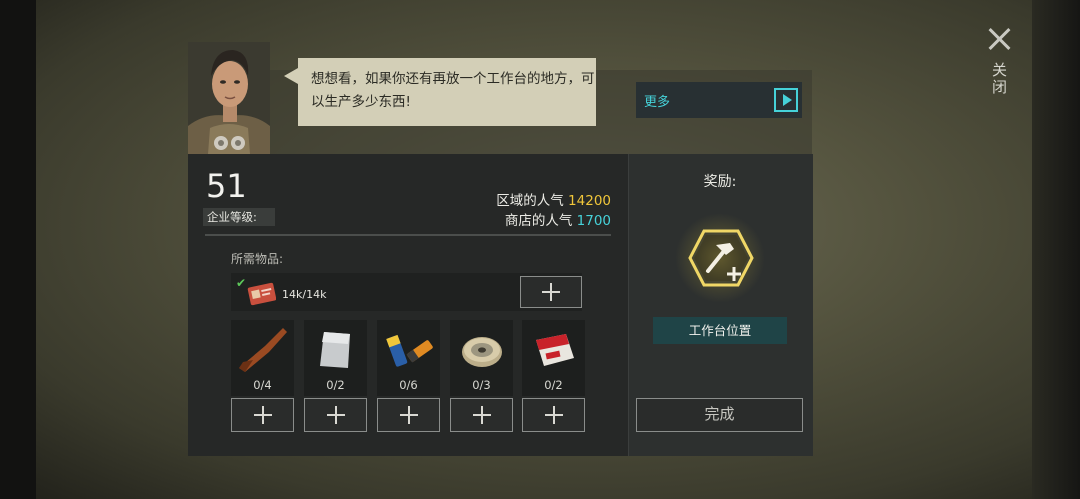 This screenshot has height=499, width=1080. What do you see at coordinates (720, 182) in the screenshot?
I see `reward-title: 奖励:` at bounding box center [720, 182].